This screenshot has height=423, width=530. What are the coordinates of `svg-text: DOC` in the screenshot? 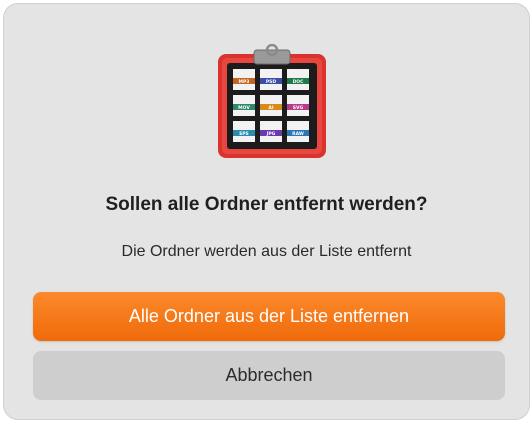 It's located at (299, 82).